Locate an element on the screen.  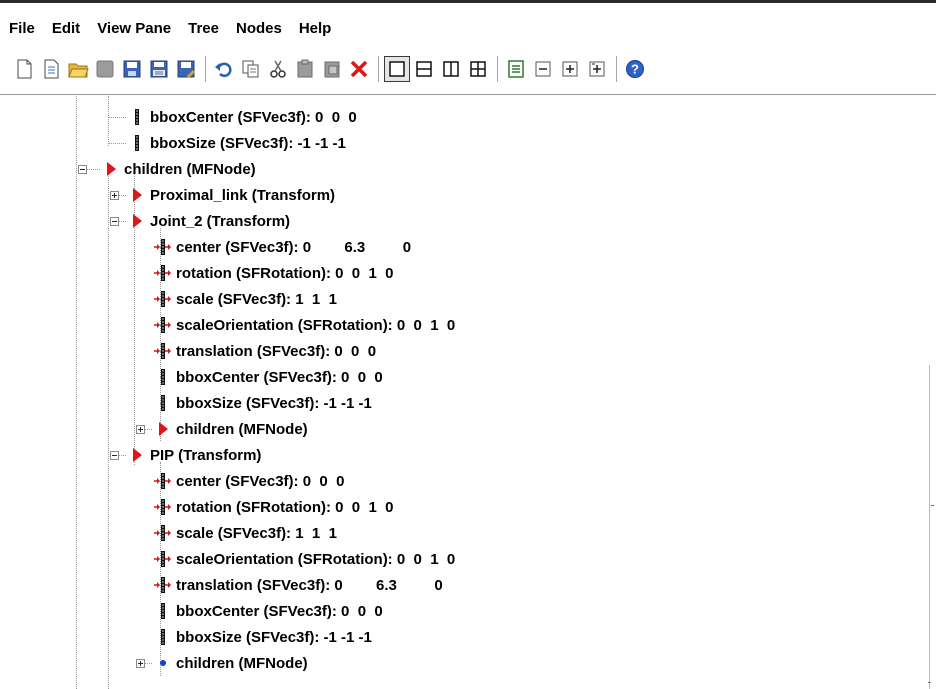
tree-row-label: translation (SFVec3f): 0 0 0 is located at coordinates (276, 351).